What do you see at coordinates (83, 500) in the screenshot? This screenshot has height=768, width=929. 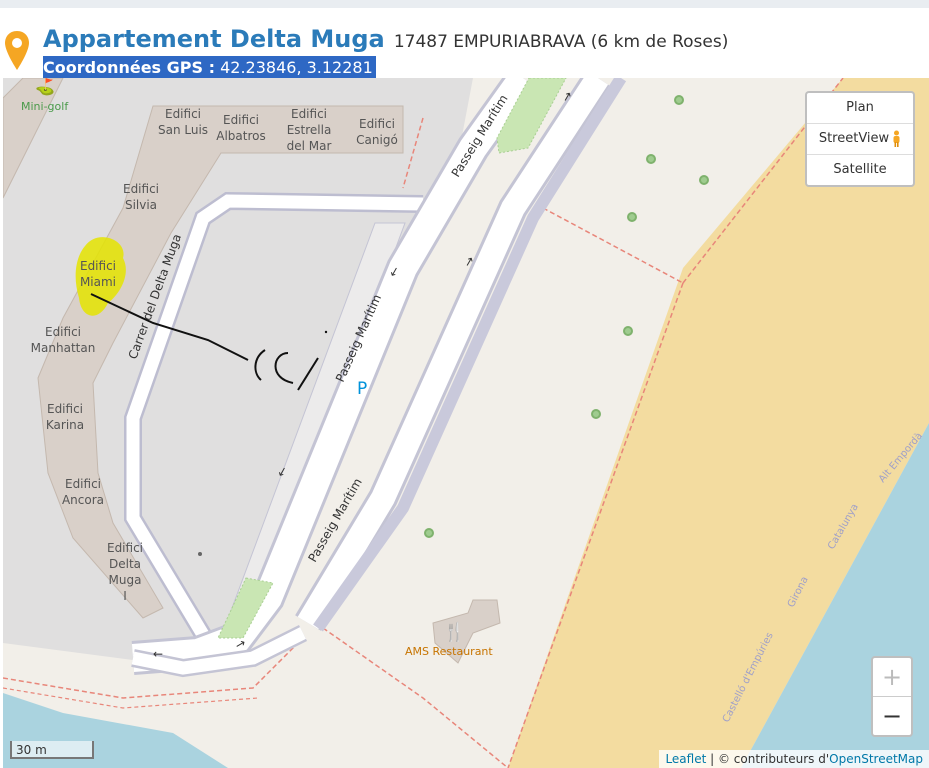 I see `building-label-line: Ancora` at bounding box center [83, 500].